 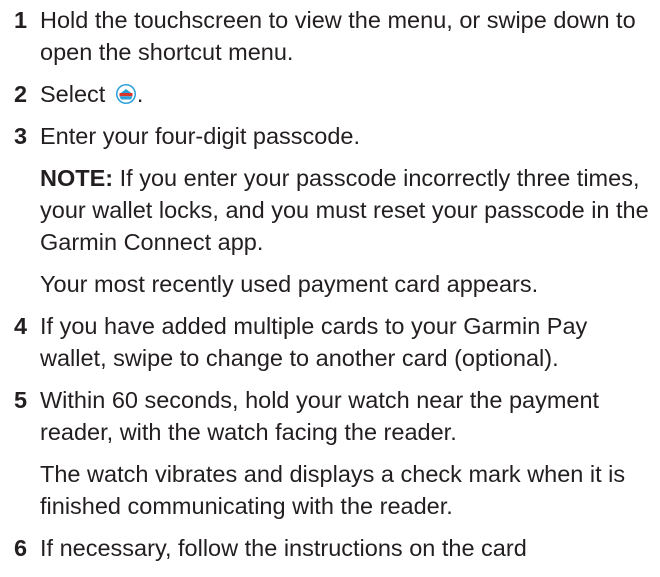 What do you see at coordinates (126, 92) in the screenshot?
I see `wallet-icon` at bounding box center [126, 92].